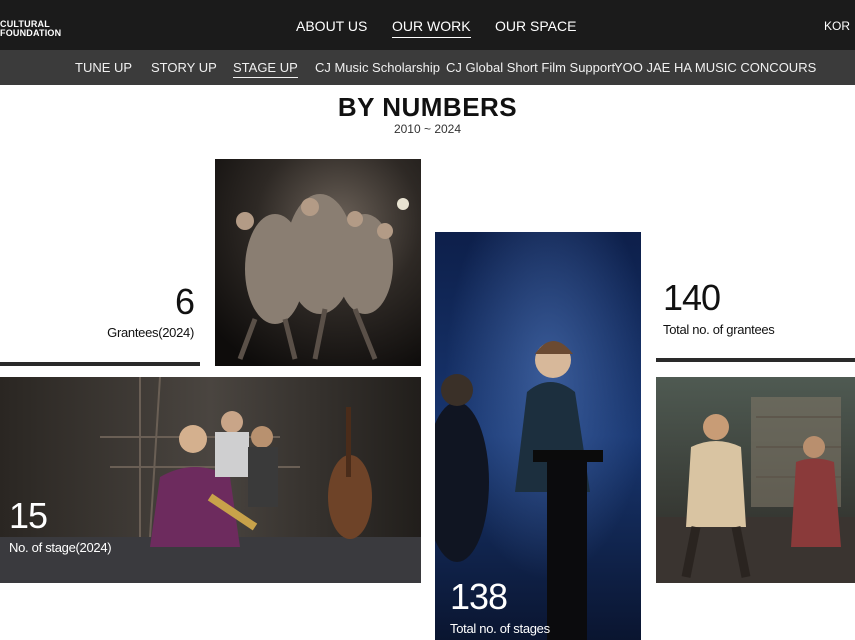 This screenshot has height=640, width=855. What do you see at coordinates (500, 628) in the screenshot?
I see `stat-total-stages-label: Total no. of stages` at bounding box center [500, 628].